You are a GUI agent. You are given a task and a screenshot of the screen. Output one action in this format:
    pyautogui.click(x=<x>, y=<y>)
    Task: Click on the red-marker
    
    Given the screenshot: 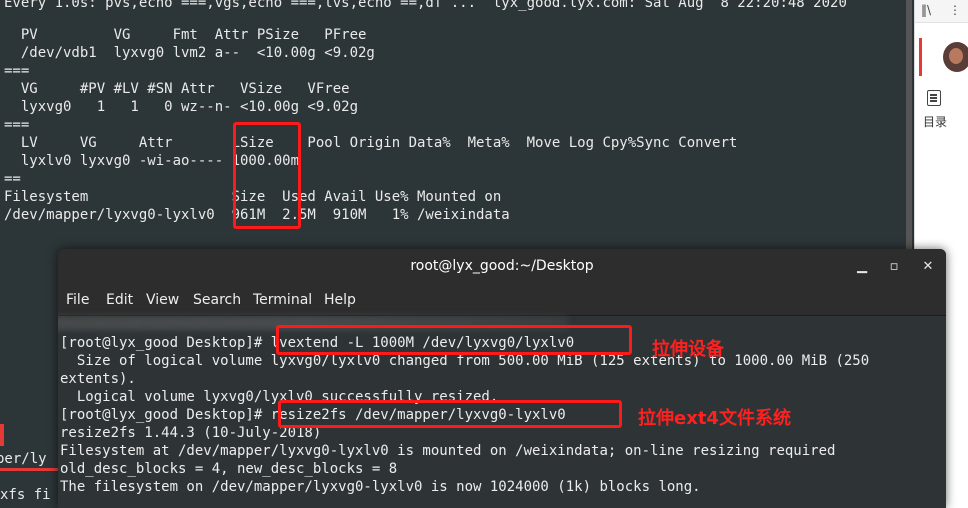 What is the action you would take?
    pyautogui.click(x=2, y=435)
    